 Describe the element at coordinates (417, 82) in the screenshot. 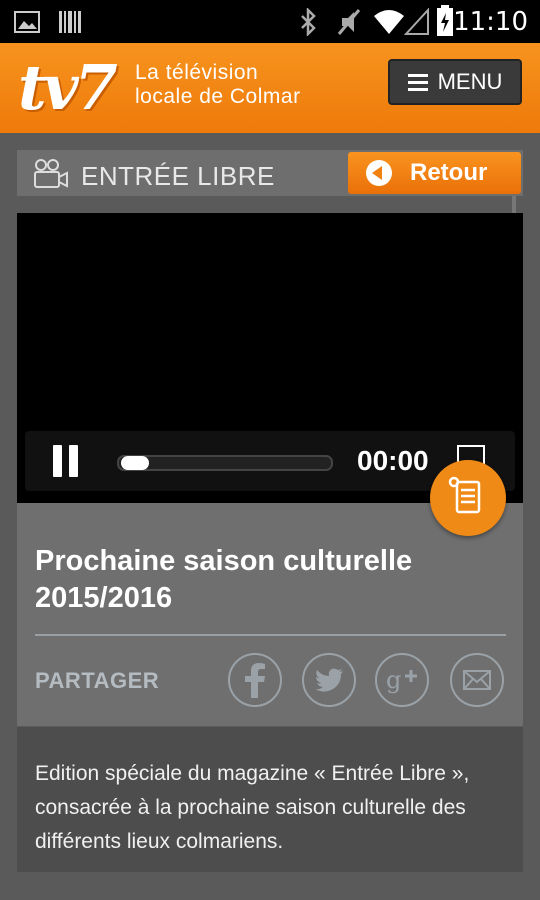

I see `hamburger-icon` at that location.